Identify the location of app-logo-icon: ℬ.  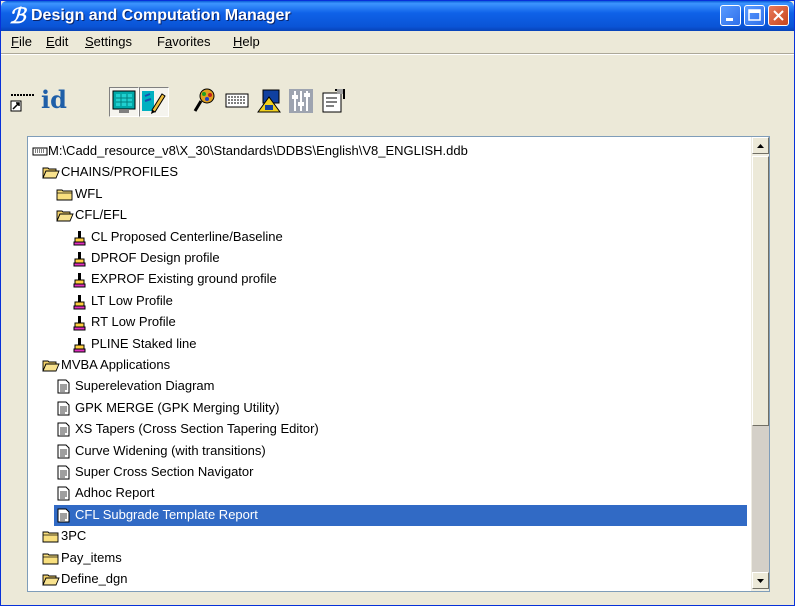
(19, 15).